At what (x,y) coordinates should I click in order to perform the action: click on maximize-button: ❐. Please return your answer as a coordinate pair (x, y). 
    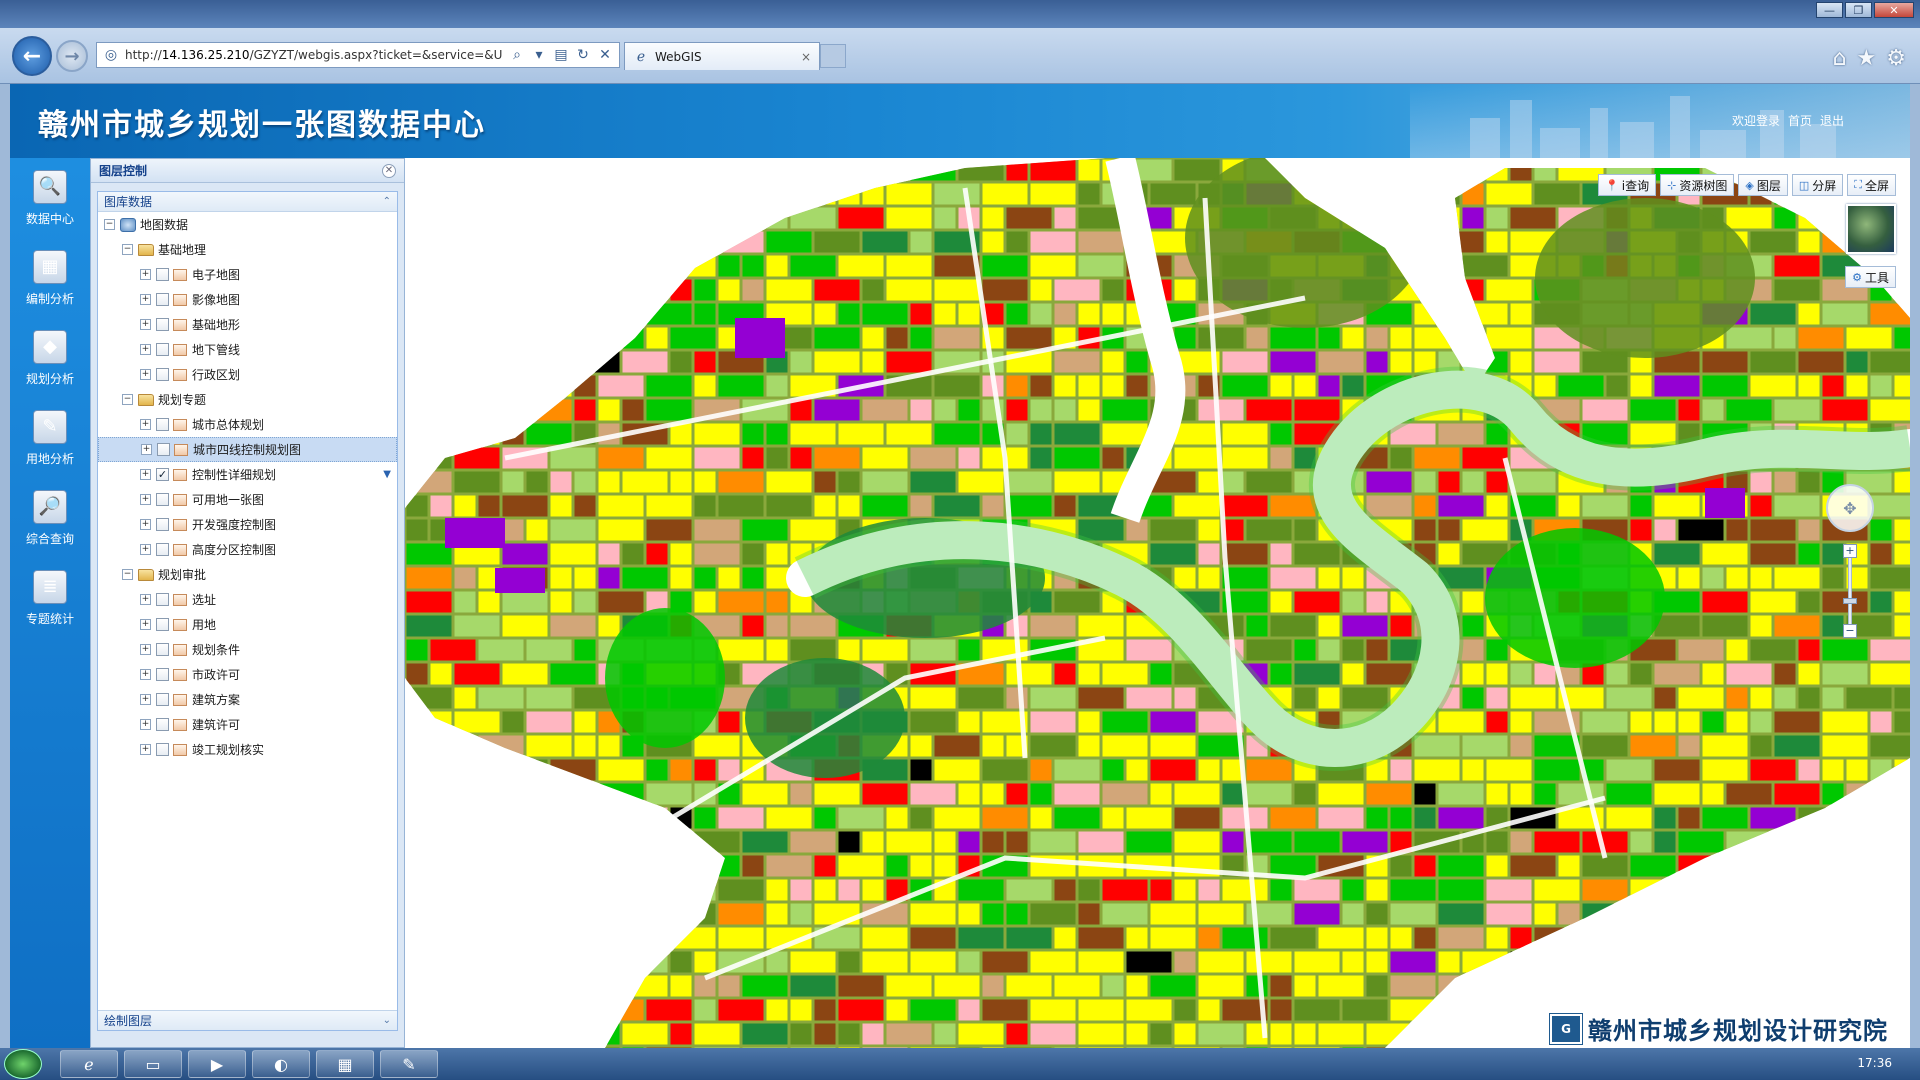
    Looking at the image, I should click on (1858, 10).